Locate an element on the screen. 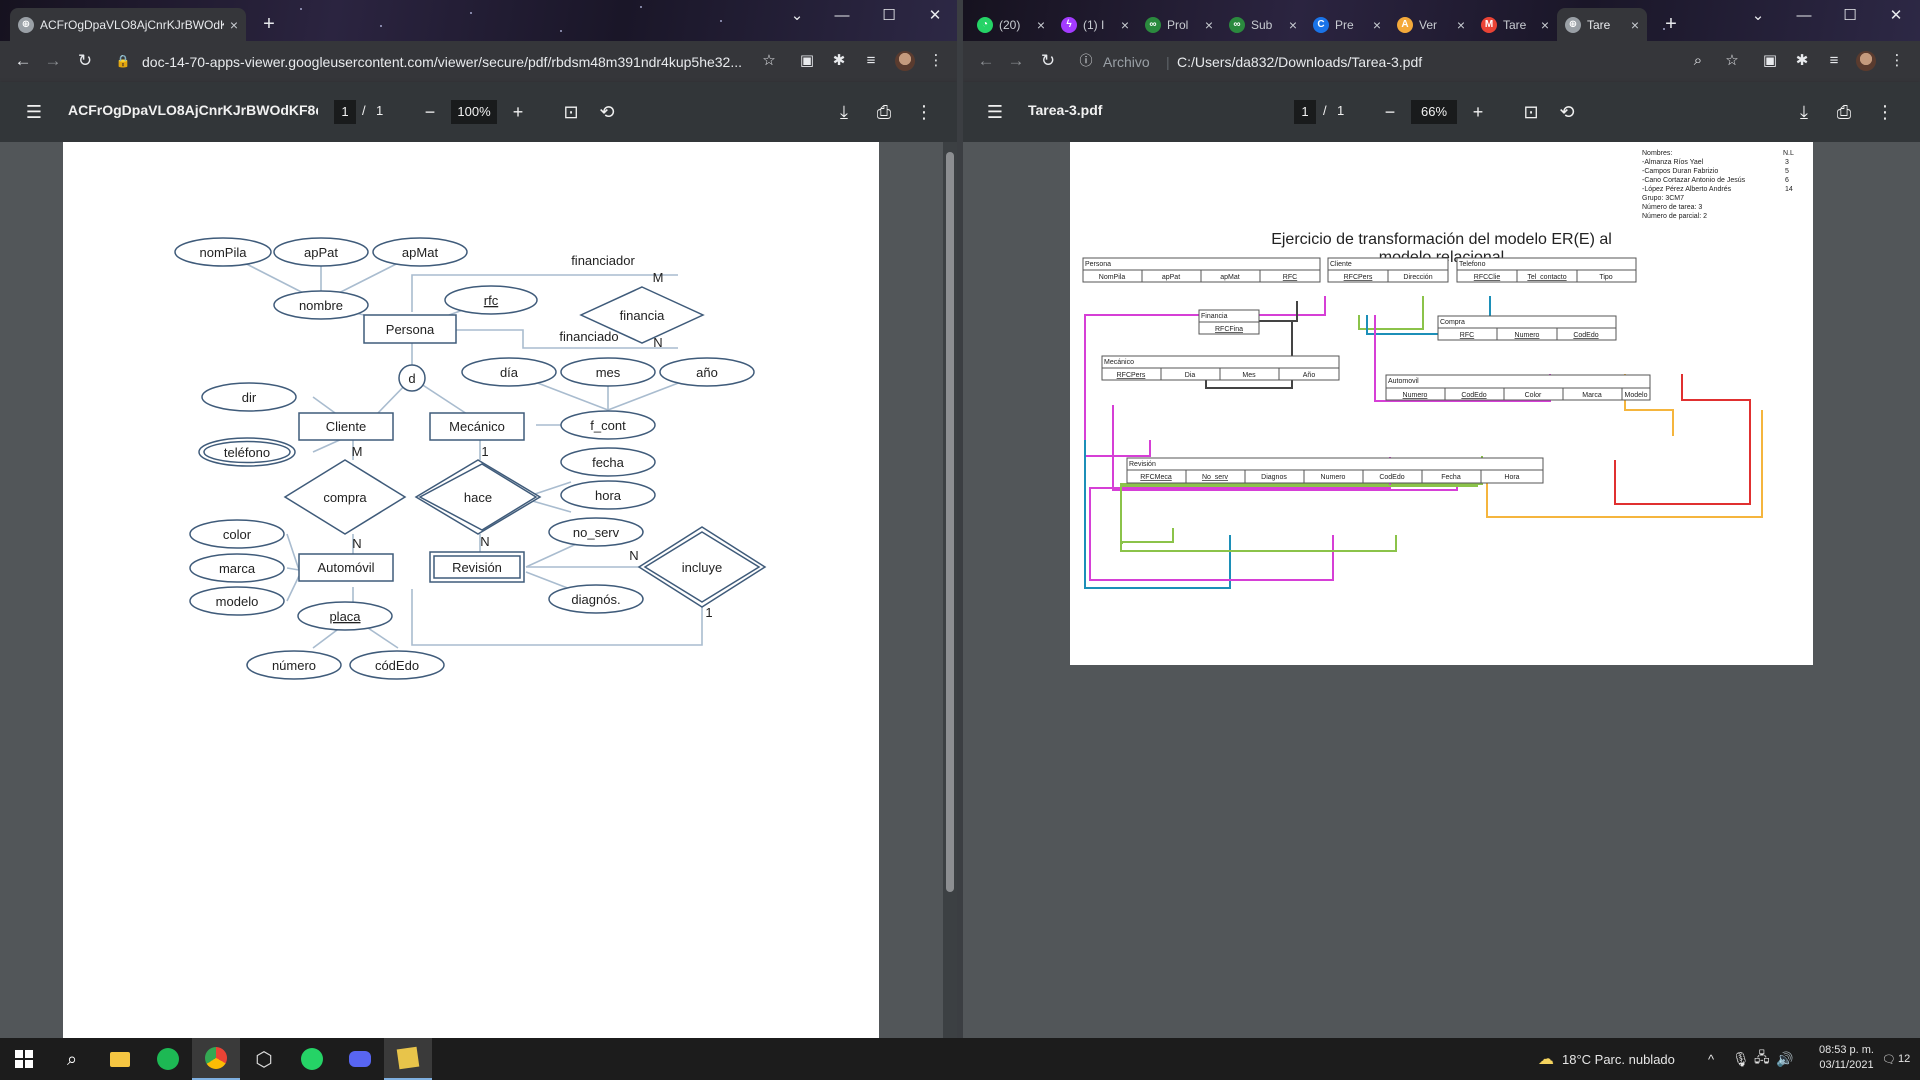 Image resolution: width=1920 pixels, height=1080 pixels. discord-icon is located at coordinates (360, 1059).